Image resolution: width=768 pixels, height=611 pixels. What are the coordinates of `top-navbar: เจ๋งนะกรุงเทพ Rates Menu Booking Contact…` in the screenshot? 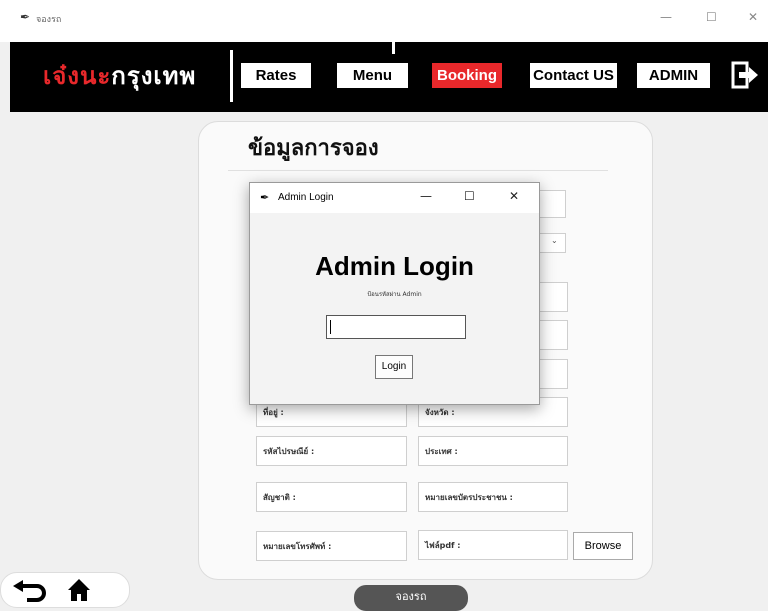 It's located at (389, 77).